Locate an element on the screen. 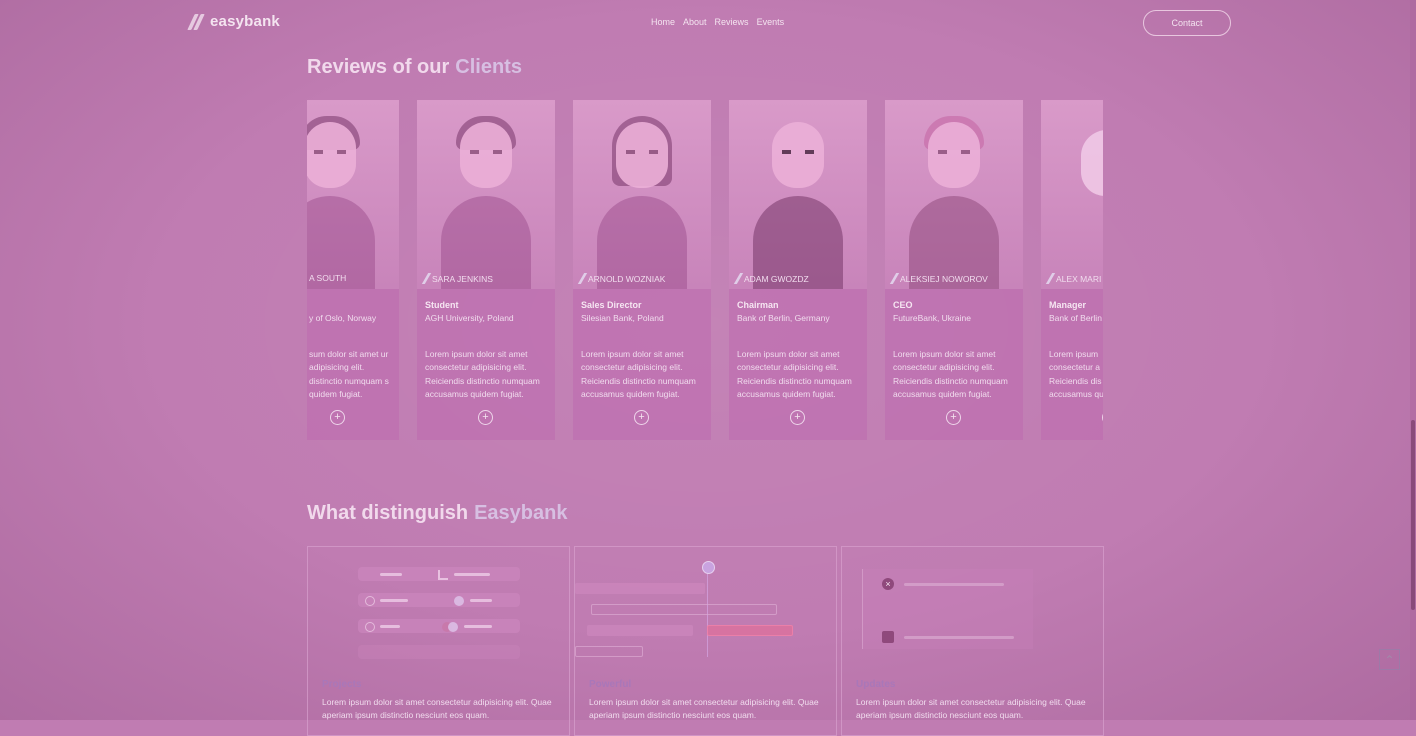 The image size is (1416, 736). archive-icon is located at coordinates (888, 637).